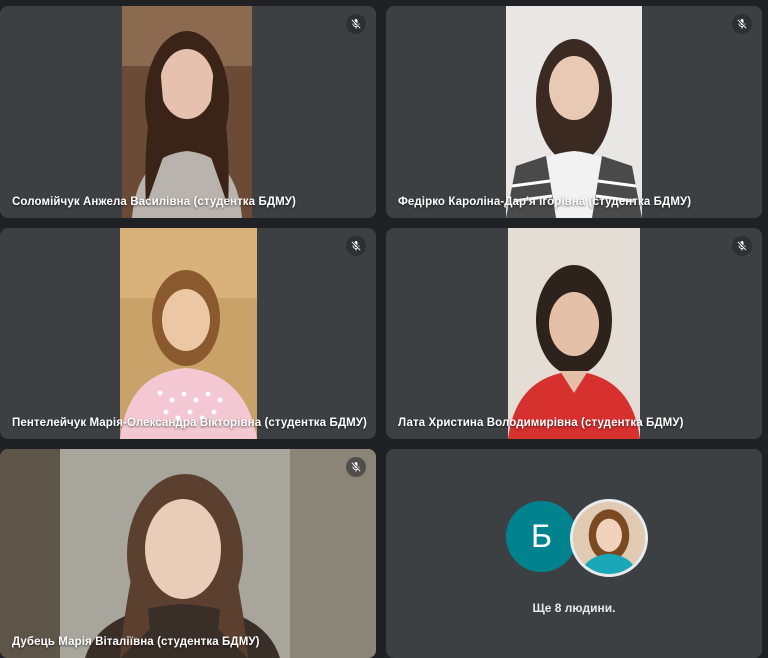 This screenshot has height=658, width=768. Describe the element at coordinates (136, 642) in the screenshot. I see `participant-name: Дубець Марія Віталіївна (студентка БДМУ)` at that location.